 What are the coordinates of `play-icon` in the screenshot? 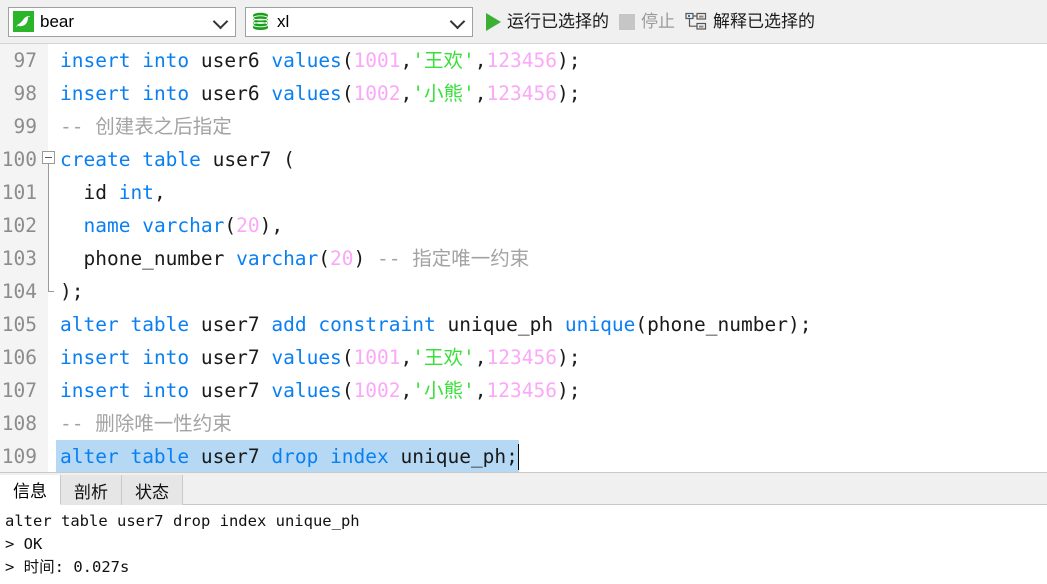 It's located at (493, 21).